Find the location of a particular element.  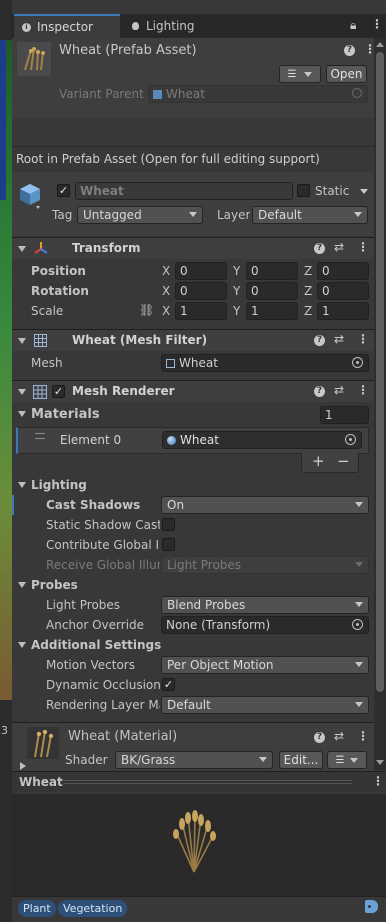

layer-dropdown: Default is located at coordinates (310, 215).